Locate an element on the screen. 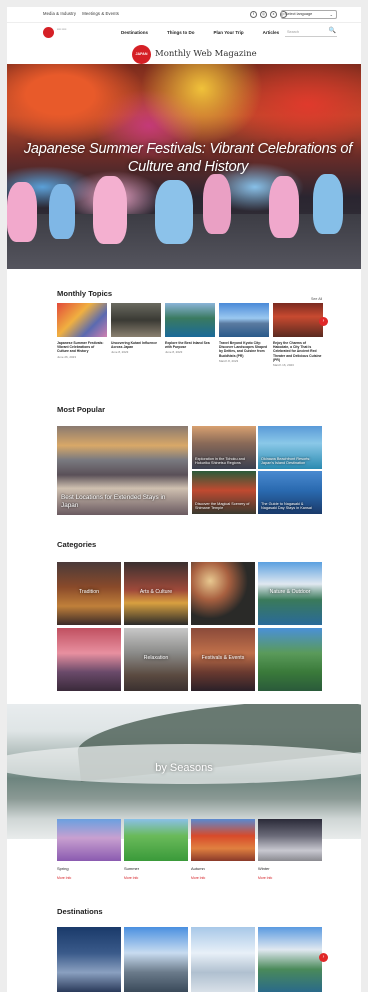 The width and height of the screenshot is (368, 992). section-title-monthly-topics: Monthly Topics is located at coordinates (85, 293).